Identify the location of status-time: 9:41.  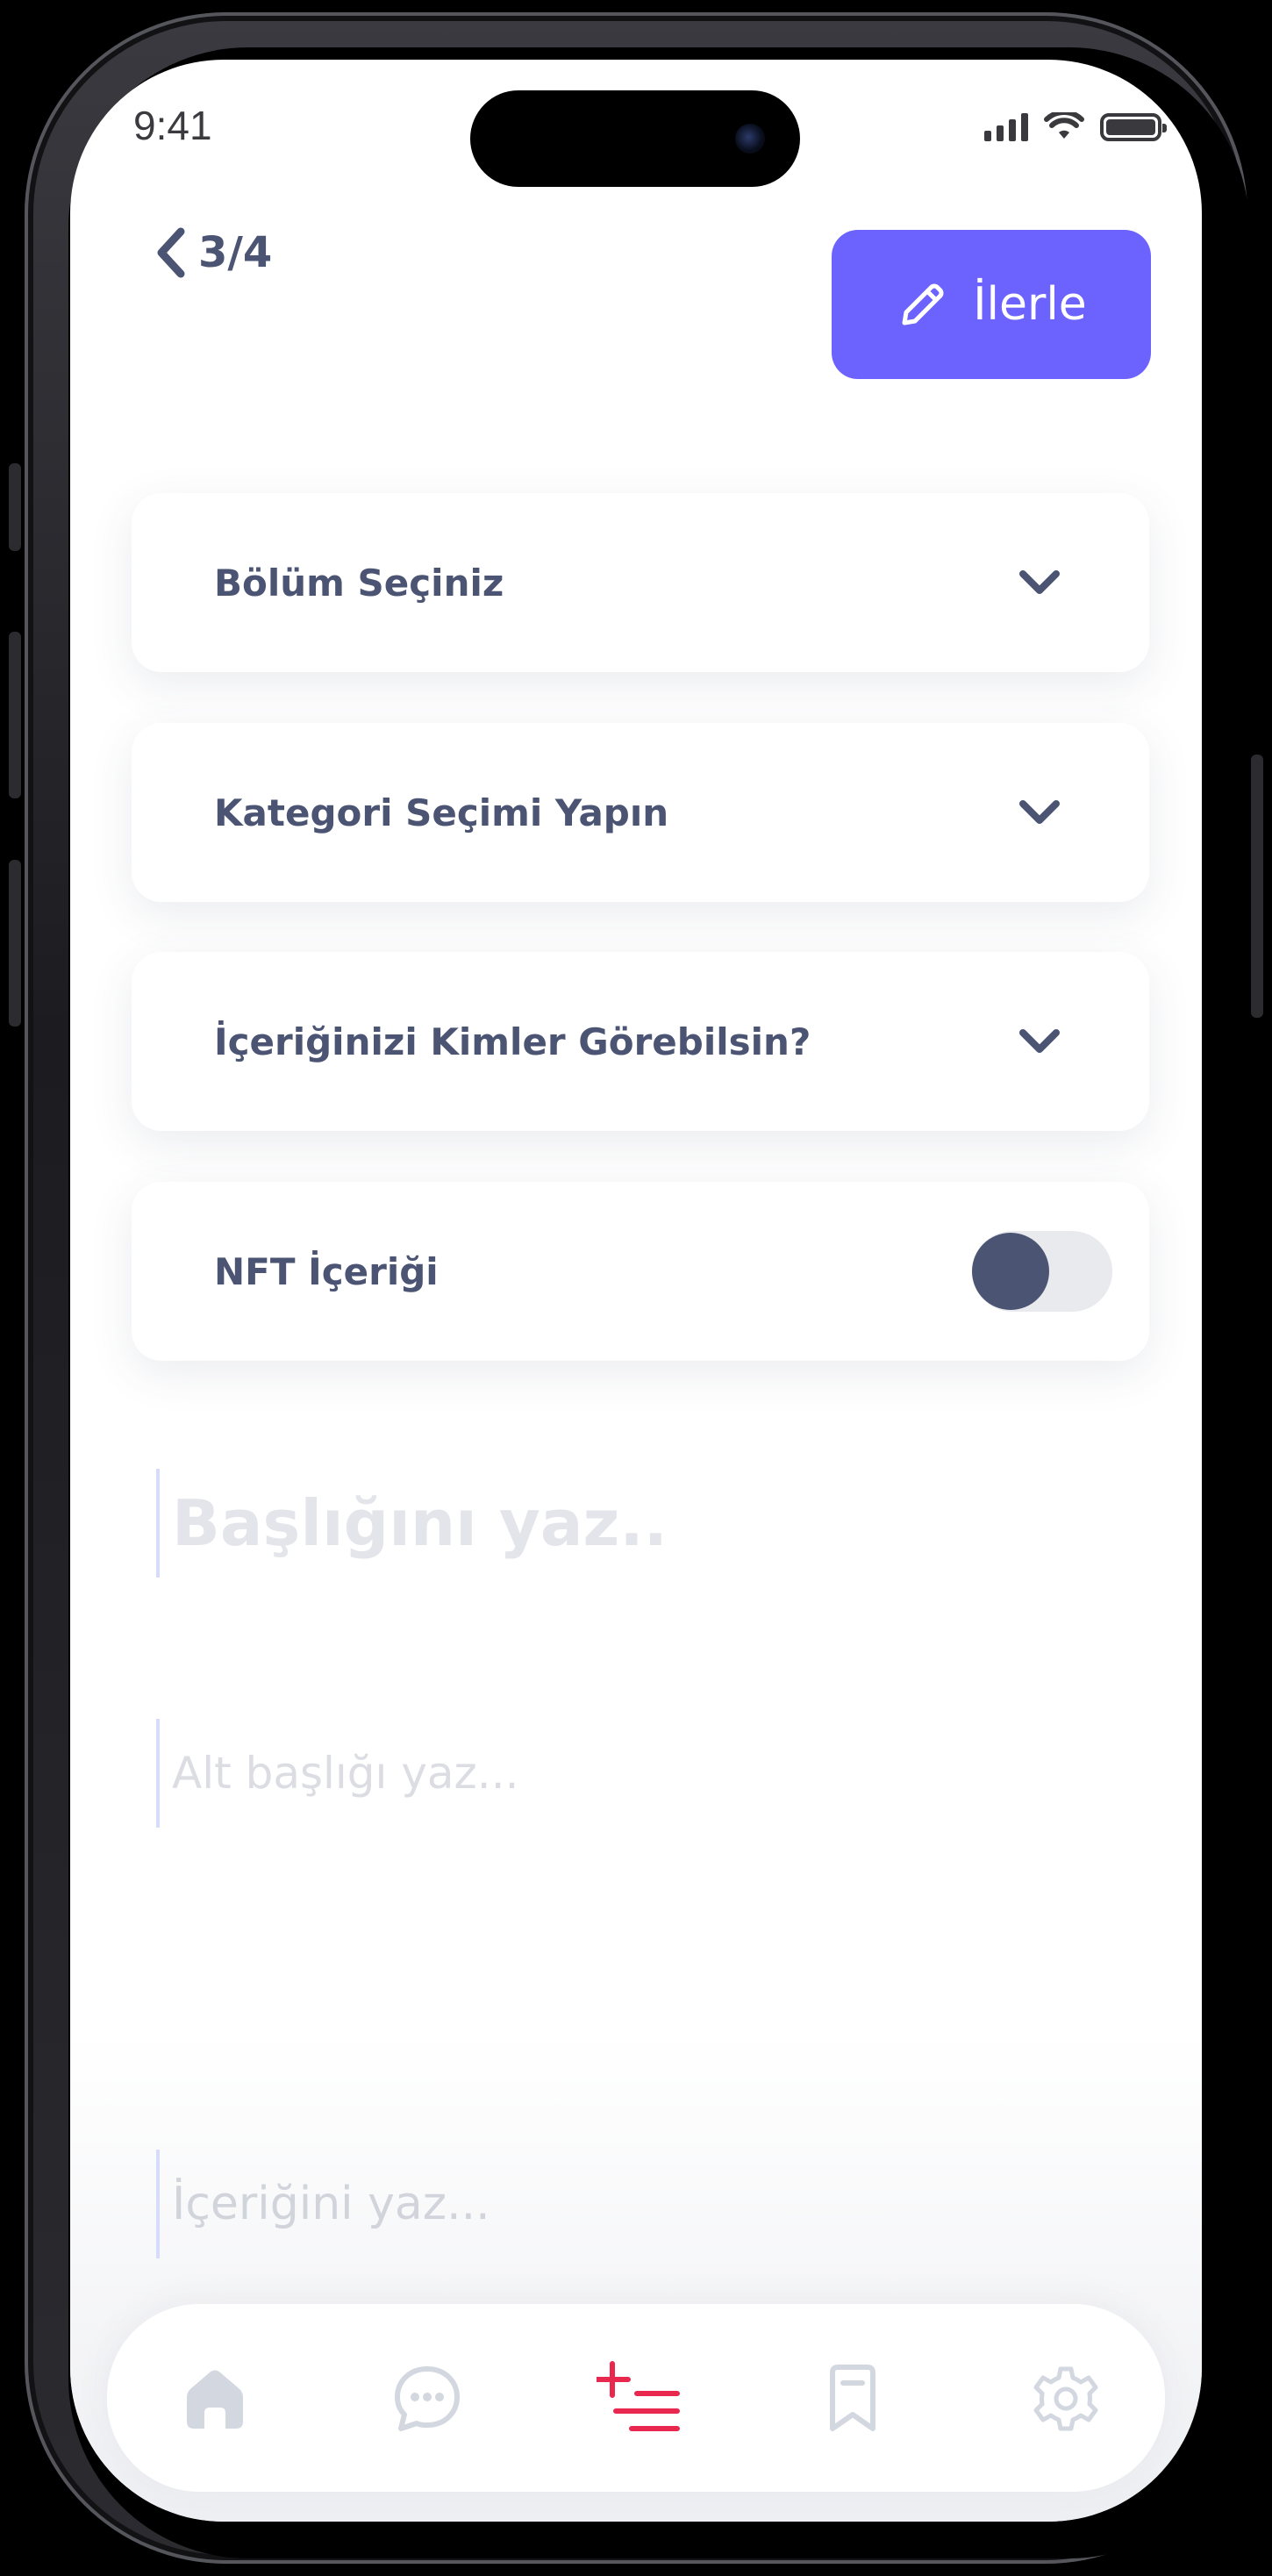
(172, 125).